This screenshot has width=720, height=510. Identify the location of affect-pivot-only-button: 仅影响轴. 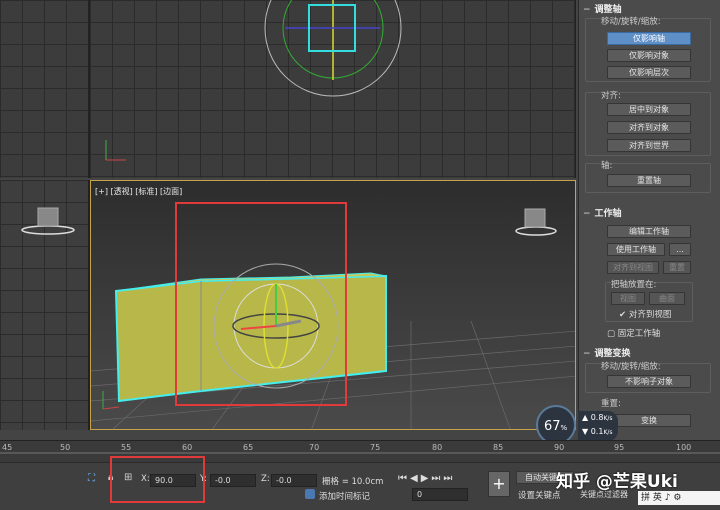
(649, 38).